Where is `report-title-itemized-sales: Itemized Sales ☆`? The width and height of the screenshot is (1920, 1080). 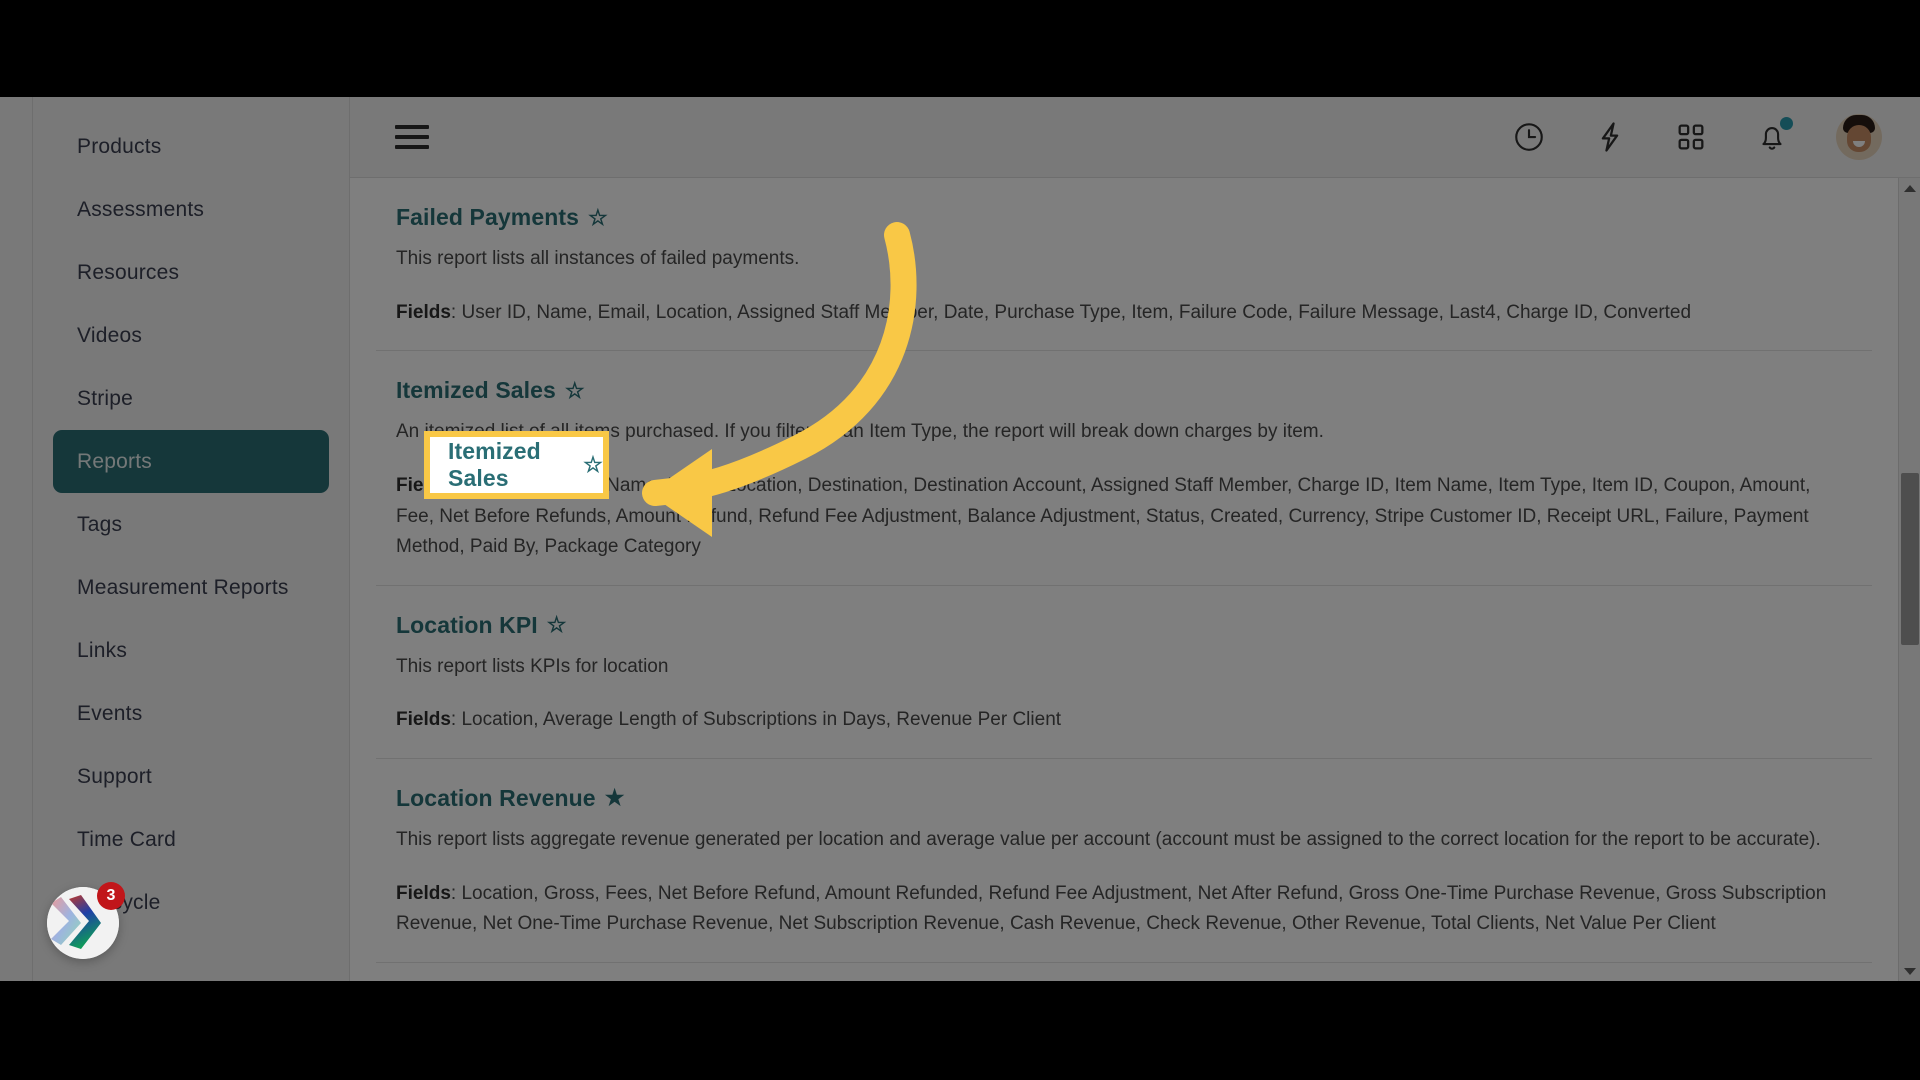
report-title-itemized-sales: Itemized Sales ☆ is located at coordinates (490, 390).